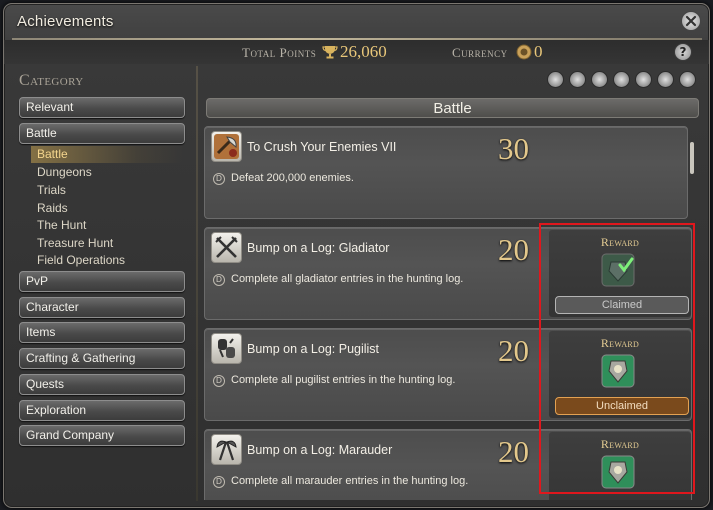  Describe the element at coordinates (452, 108) in the screenshot. I see `section-header: Battle` at that location.